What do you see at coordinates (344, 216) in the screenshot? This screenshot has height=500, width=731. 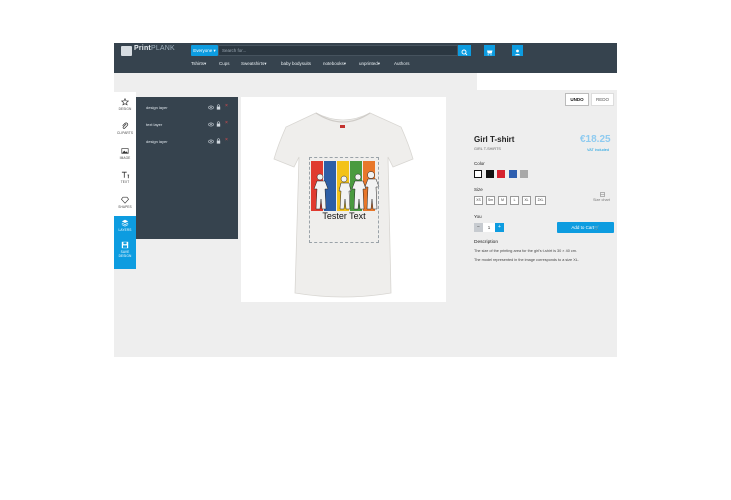 I see `canvas-text-layer: Tester Text` at bounding box center [344, 216].